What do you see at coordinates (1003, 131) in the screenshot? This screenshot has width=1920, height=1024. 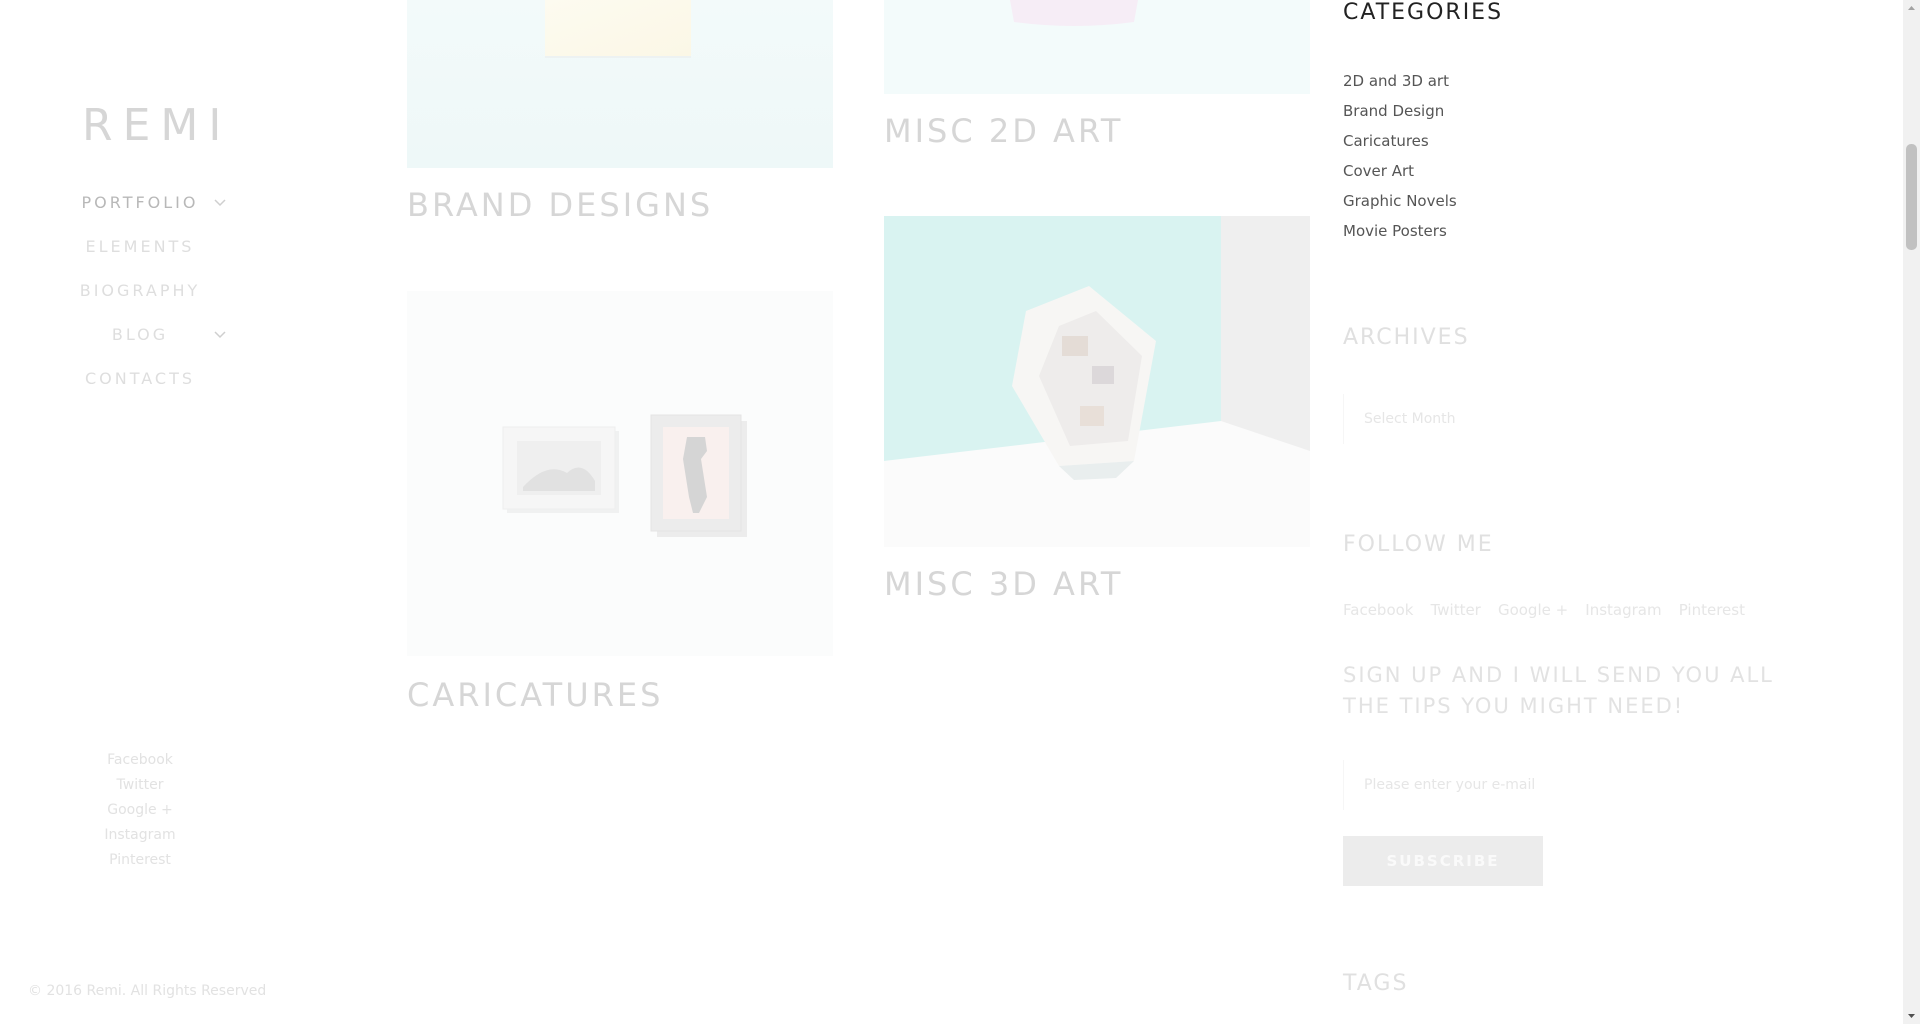 I see `portfolio-title-misc-2d-art: MISC 2D ART` at bounding box center [1003, 131].